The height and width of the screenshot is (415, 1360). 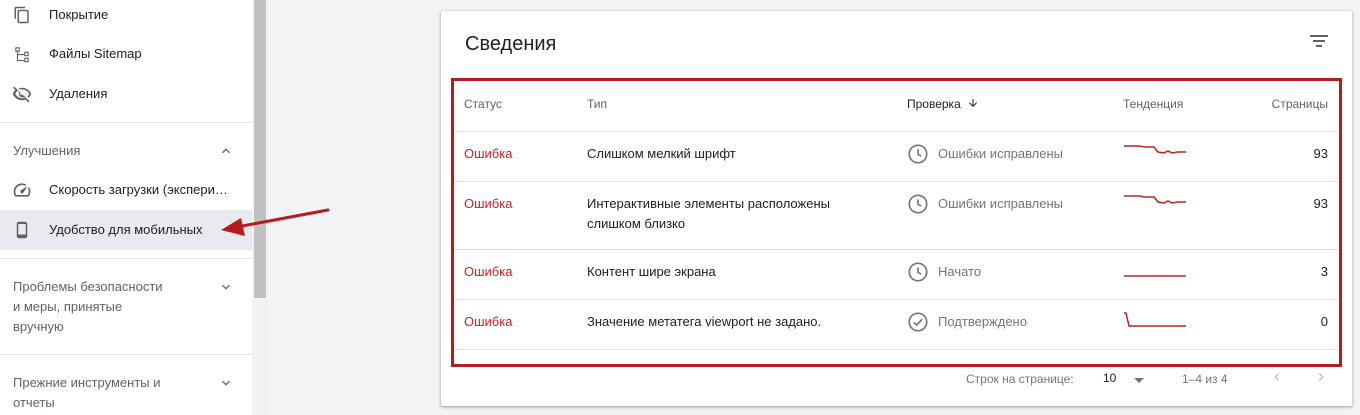 What do you see at coordinates (68, 306) in the screenshot?
I see `section-title-line: и меры, принятые` at bounding box center [68, 306].